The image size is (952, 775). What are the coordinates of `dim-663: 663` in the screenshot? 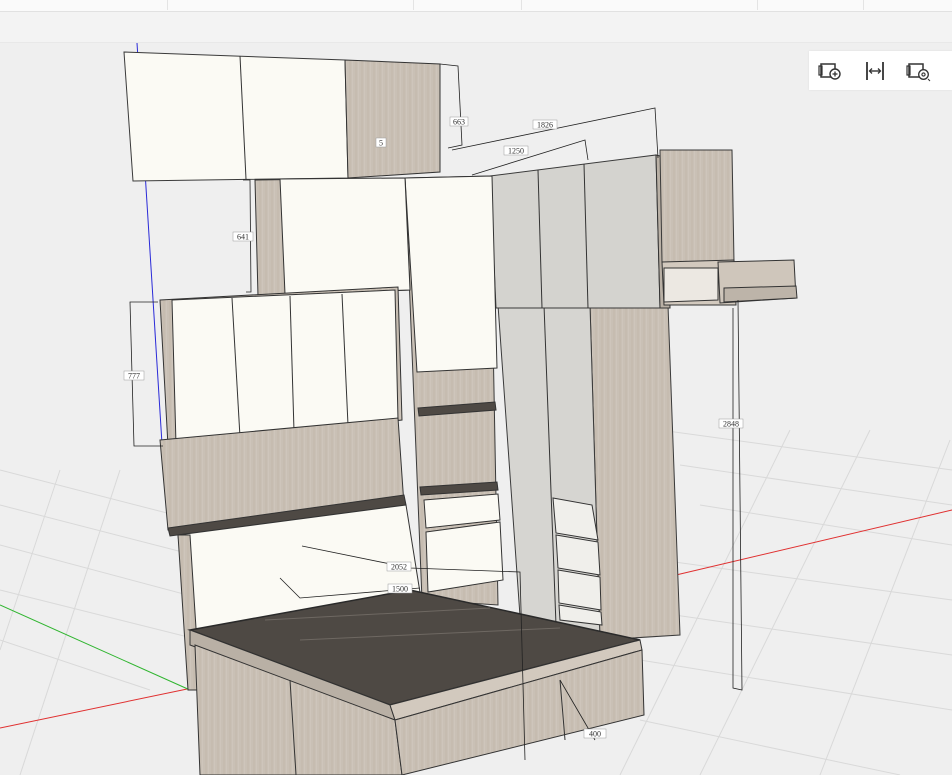 It's located at (459, 121).